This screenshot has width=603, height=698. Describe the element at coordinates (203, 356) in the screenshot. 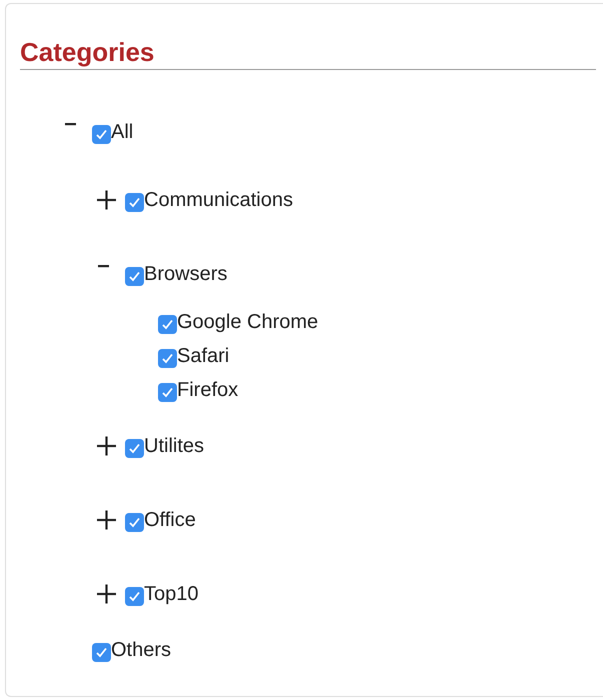

I see `tree-item-label: Safari` at that location.